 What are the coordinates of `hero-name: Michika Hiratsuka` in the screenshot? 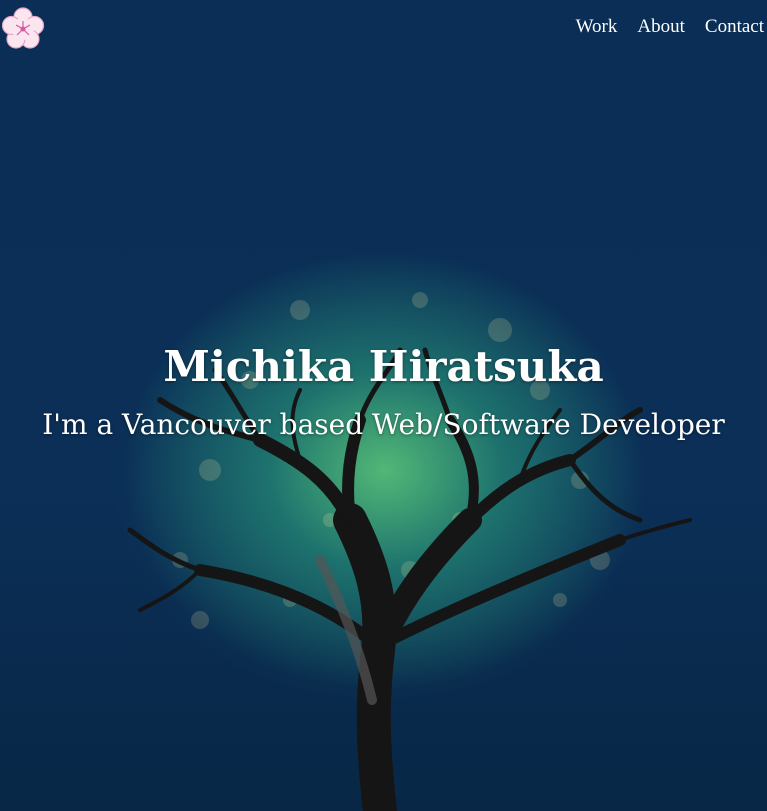 It's located at (383, 366).